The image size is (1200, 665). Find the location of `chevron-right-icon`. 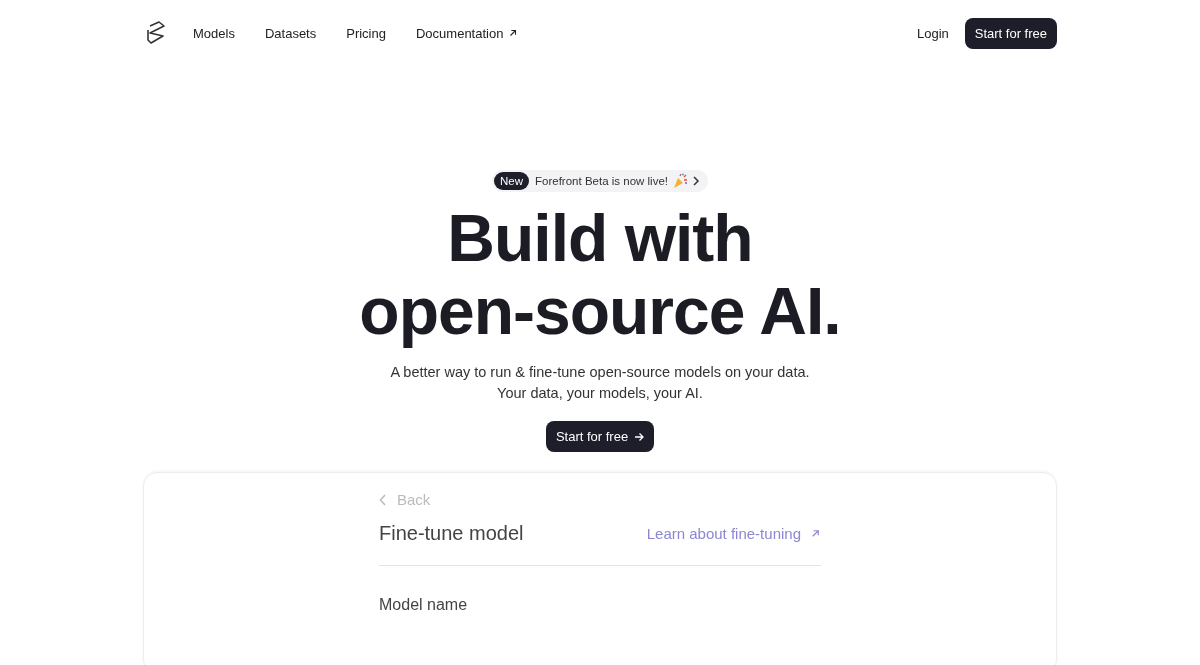

chevron-right-icon is located at coordinates (696, 181).